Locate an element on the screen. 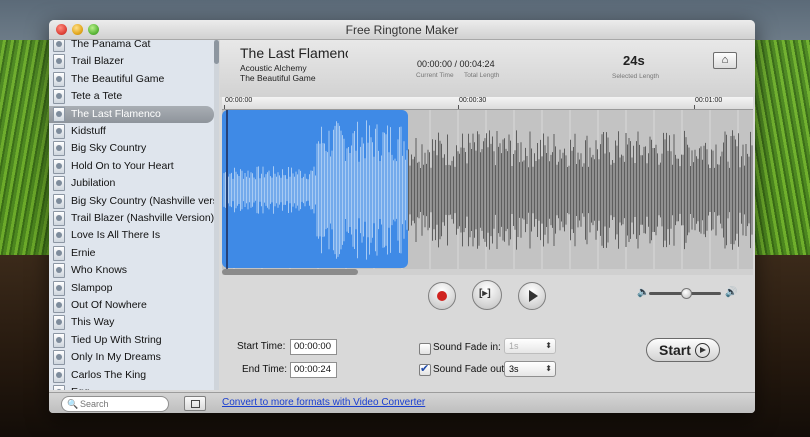 The width and height of the screenshot is (810, 437). song-list-item: Carlos The King is located at coordinates (131, 375).